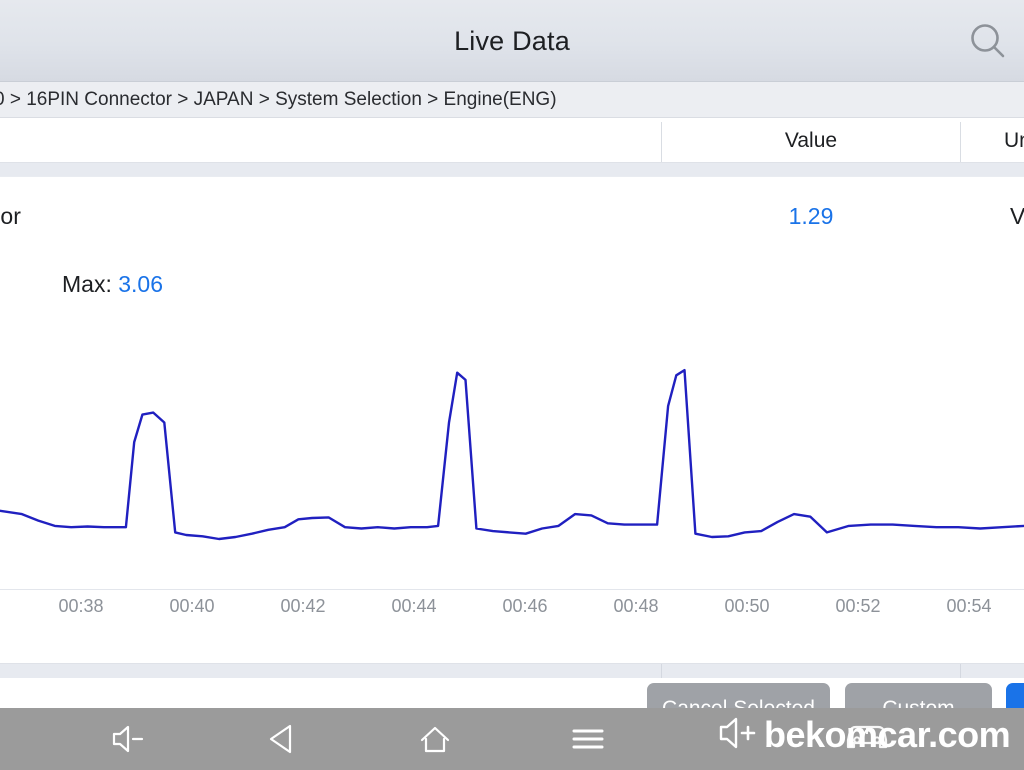 This screenshot has height=770, width=1024. What do you see at coordinates (525, 606) in the screenshot?
I see `x-axis-tick: 00:46` at bounding box center [525, 606].